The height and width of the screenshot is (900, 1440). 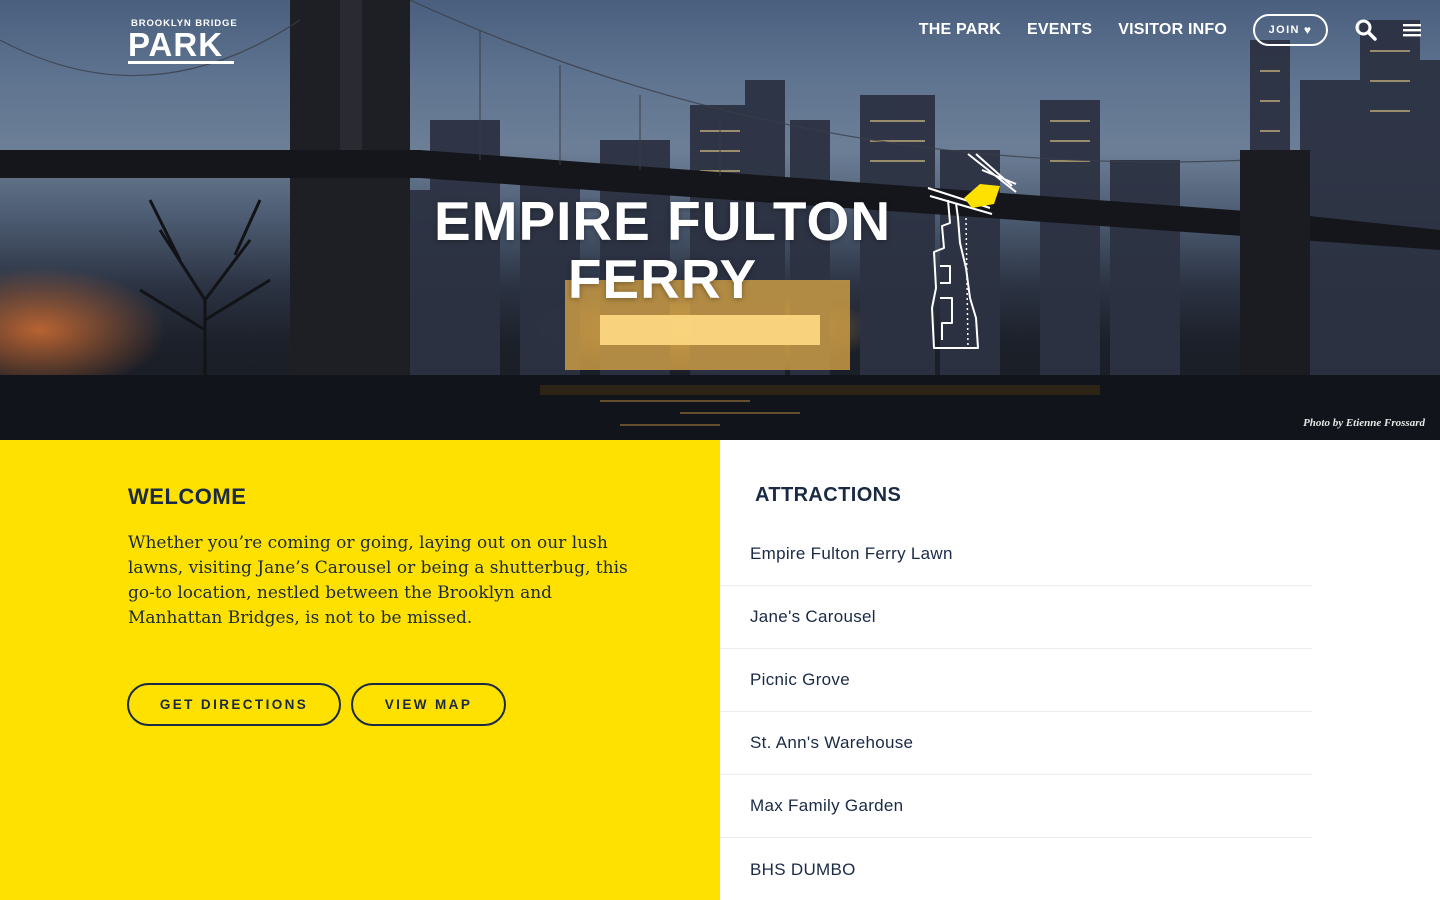 What do you see at coordinates (1366, 30) in the screenshot?
I see `search-icon` at bounding box center [1366, 30].